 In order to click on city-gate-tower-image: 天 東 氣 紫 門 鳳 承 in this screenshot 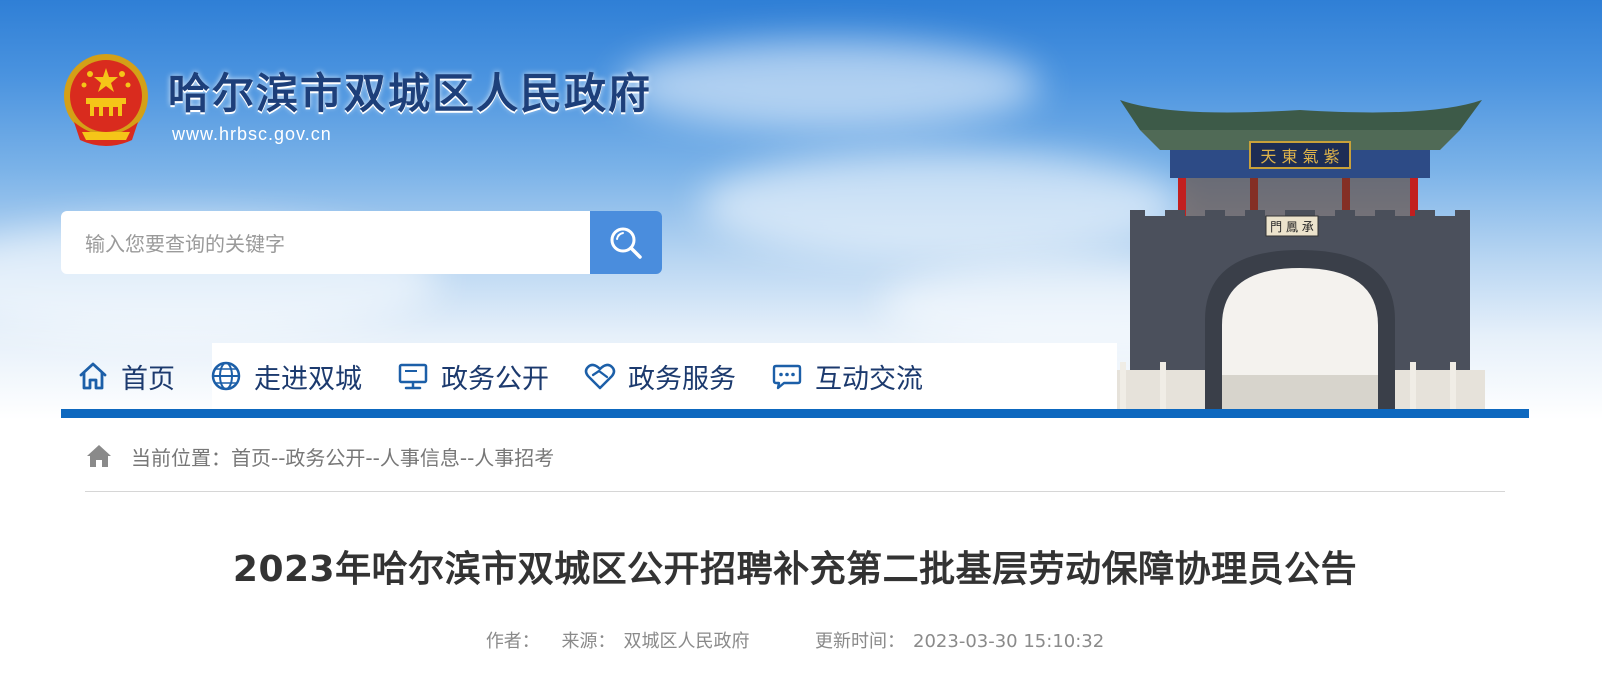, I will do `click(1297, 255)`.